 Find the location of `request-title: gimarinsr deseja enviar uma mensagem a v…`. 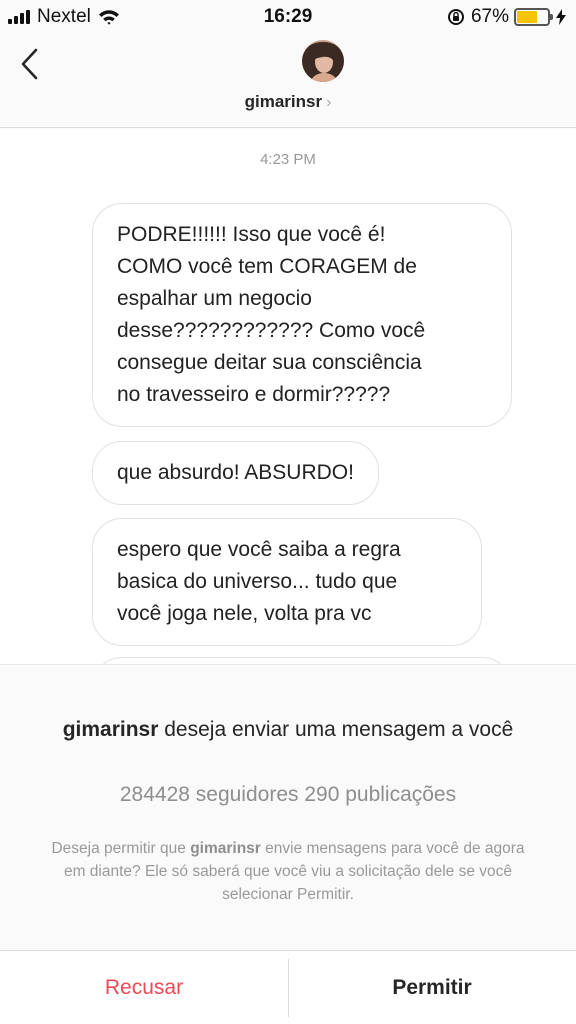

request-title: gimarinsr deseja enviar uma mensagem a v… is located at coordinates (288, 730).